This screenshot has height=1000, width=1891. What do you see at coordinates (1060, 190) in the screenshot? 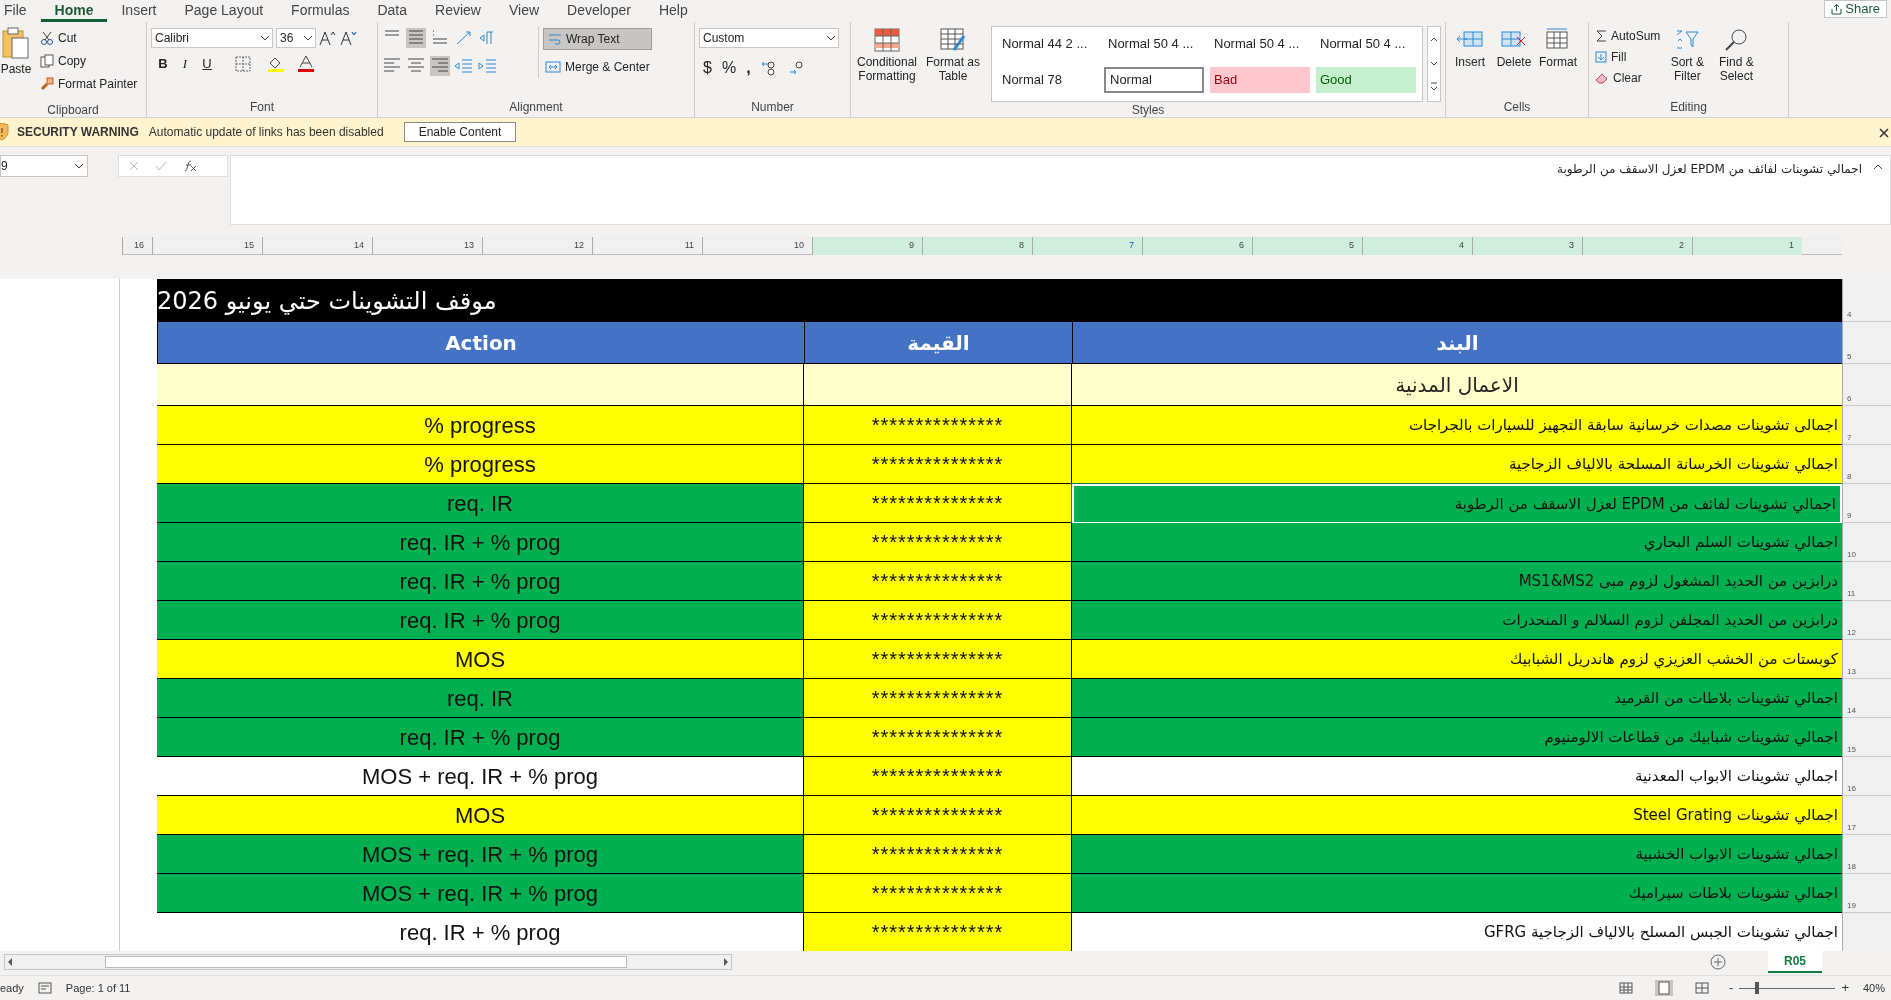
I see `formula-field: اجمالي تشوينات لفائف من EPDM لعزل الاسقف من الرطوبة` at bounding box center [1060, 190].